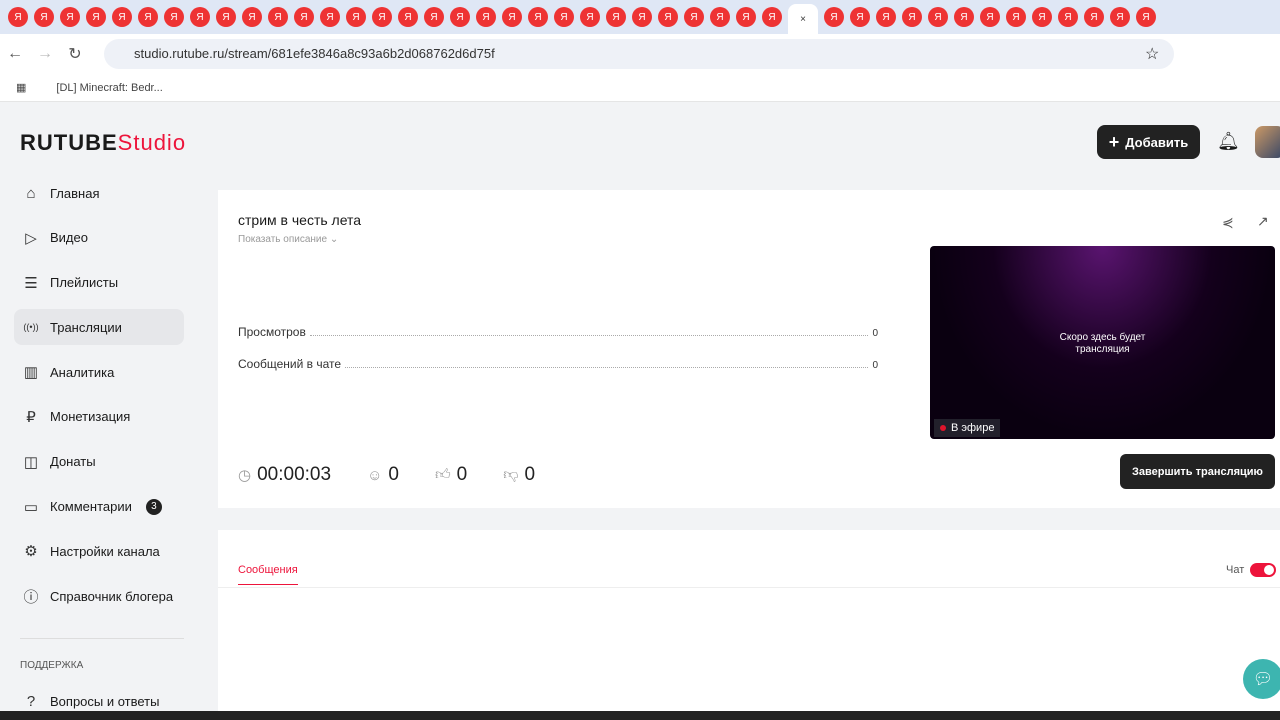 The image size is (1280, 720). I want to click on browser-tab: ×, so click(803, 19).